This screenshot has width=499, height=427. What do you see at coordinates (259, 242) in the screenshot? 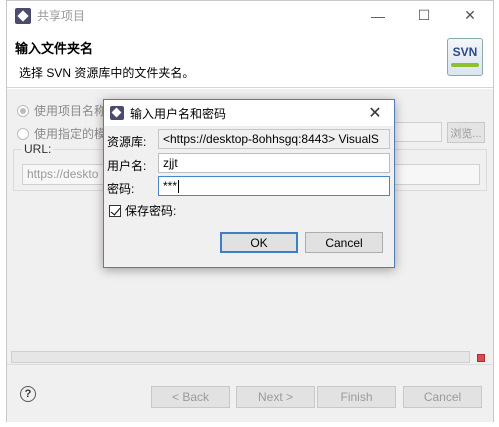
I see `ok-button: OK` at bounding box center [259, 242].